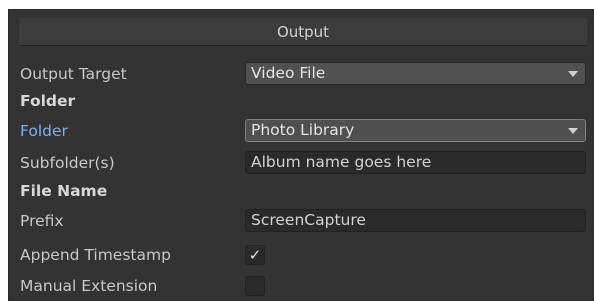  What do you see at coordinates (415, 130) in the screenshot?
I see `folder-dropdown: Photo Library` at bounding box center [415, 130].